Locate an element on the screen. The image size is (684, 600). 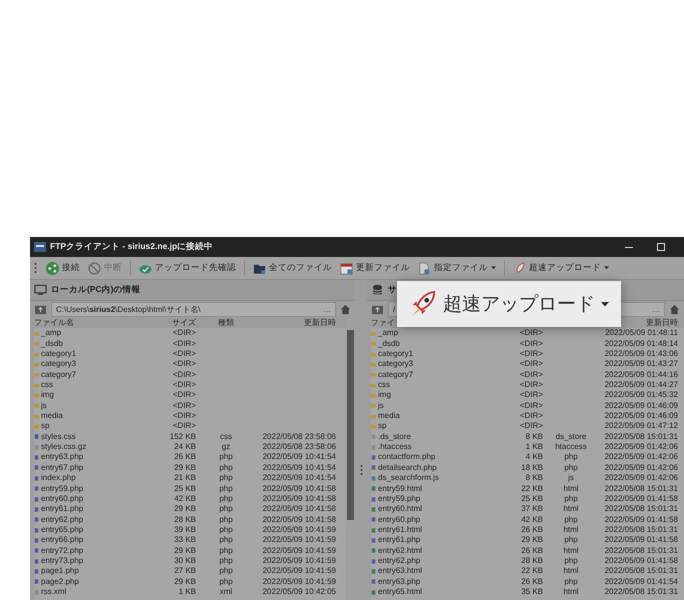
toolbar-button: 指定ファイル is located at coordinates (457, 268).